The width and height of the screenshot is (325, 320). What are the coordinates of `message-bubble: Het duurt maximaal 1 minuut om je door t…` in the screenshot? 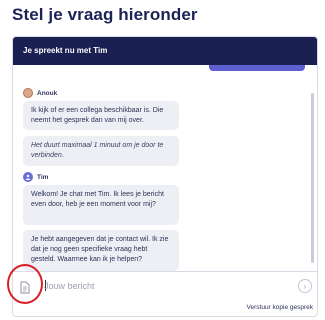 It's located at (101, 151).